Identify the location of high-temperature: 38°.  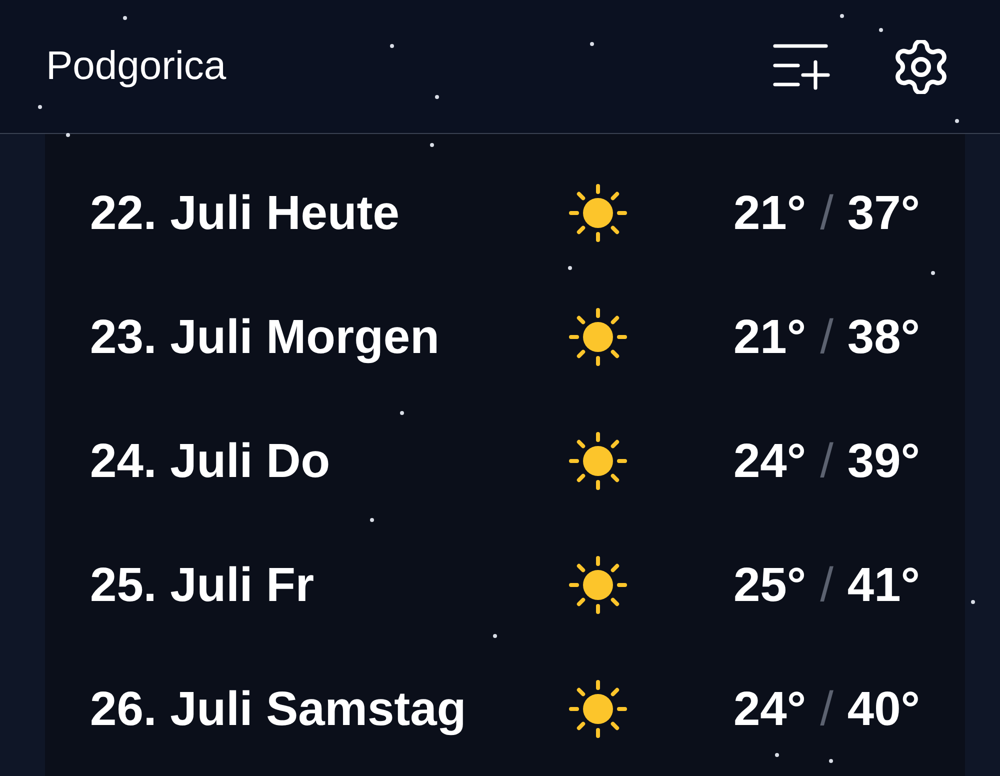
(883, 337).